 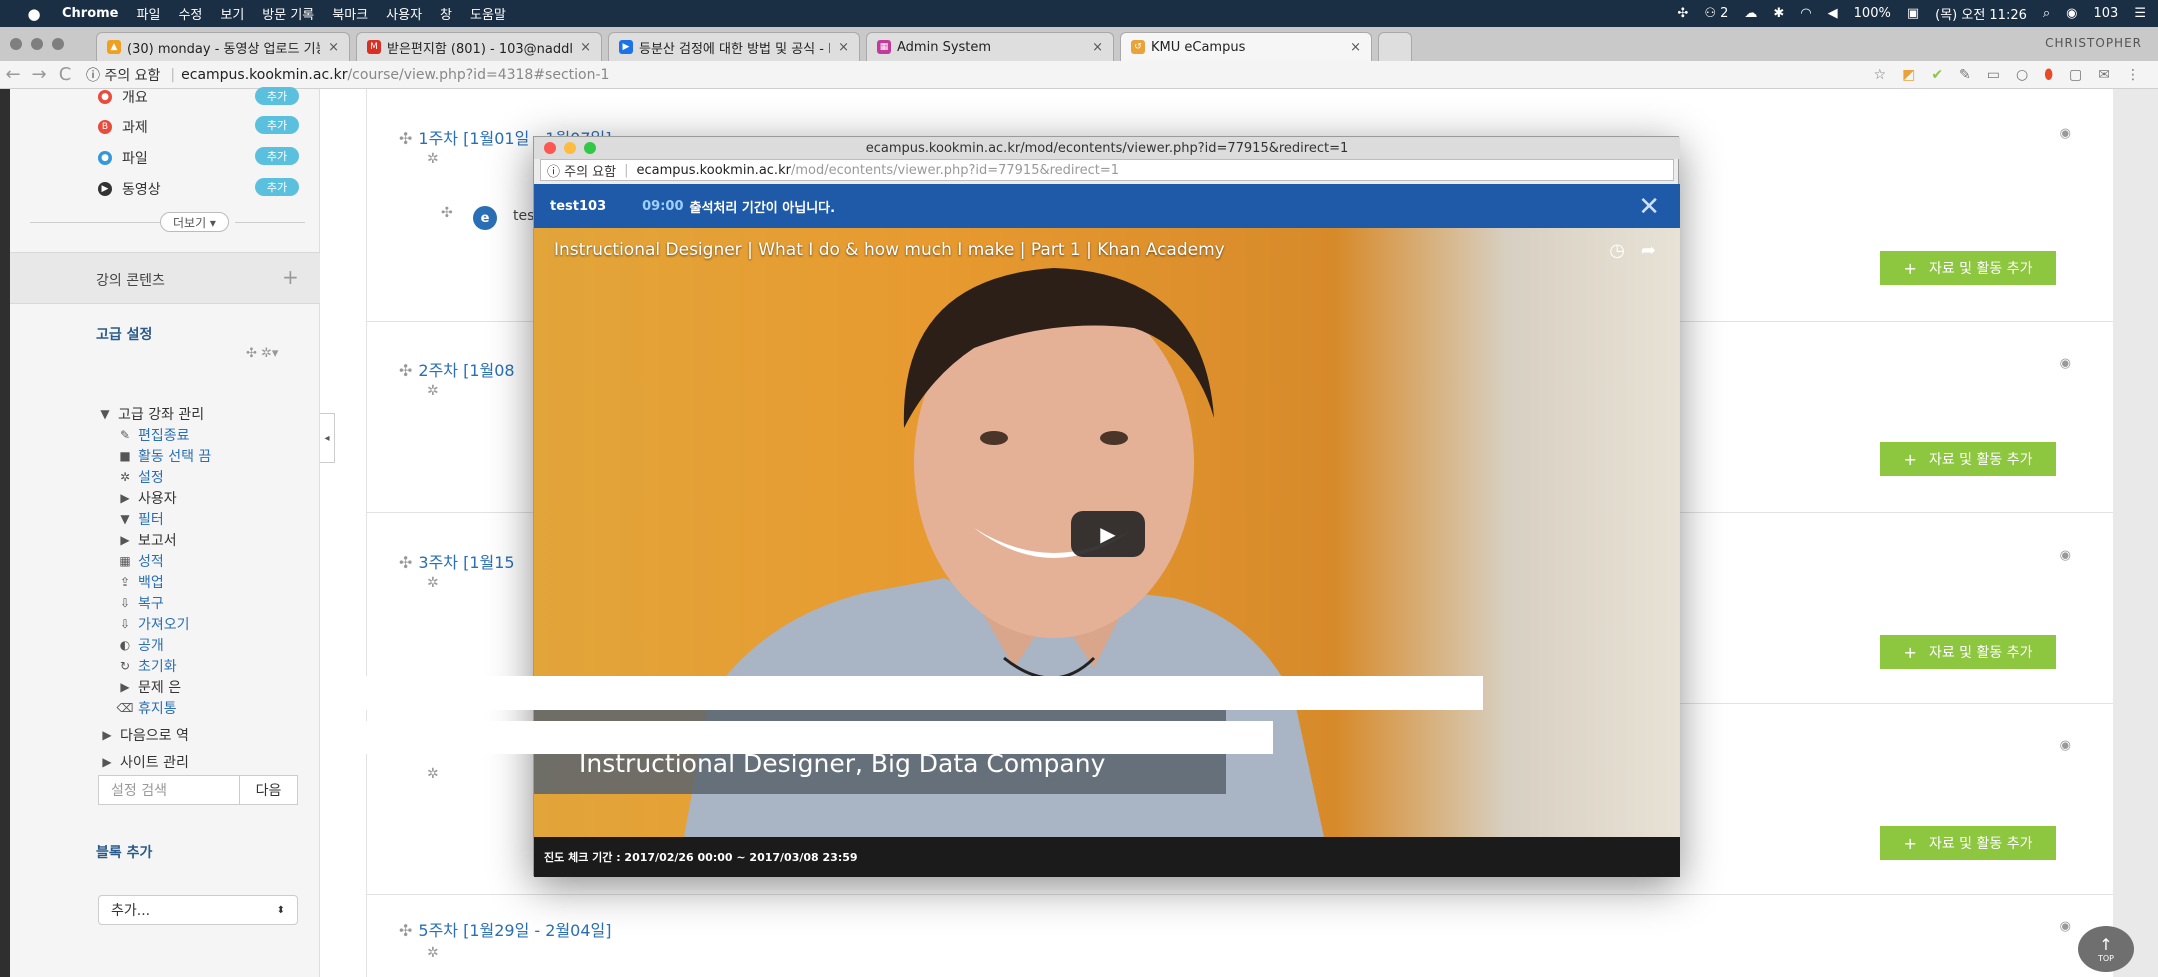 What do you see at coordinates (1880, 75) in the screenshot?
I see `bookmark-star-icon: ☆` at bounding box center [1880, 75].